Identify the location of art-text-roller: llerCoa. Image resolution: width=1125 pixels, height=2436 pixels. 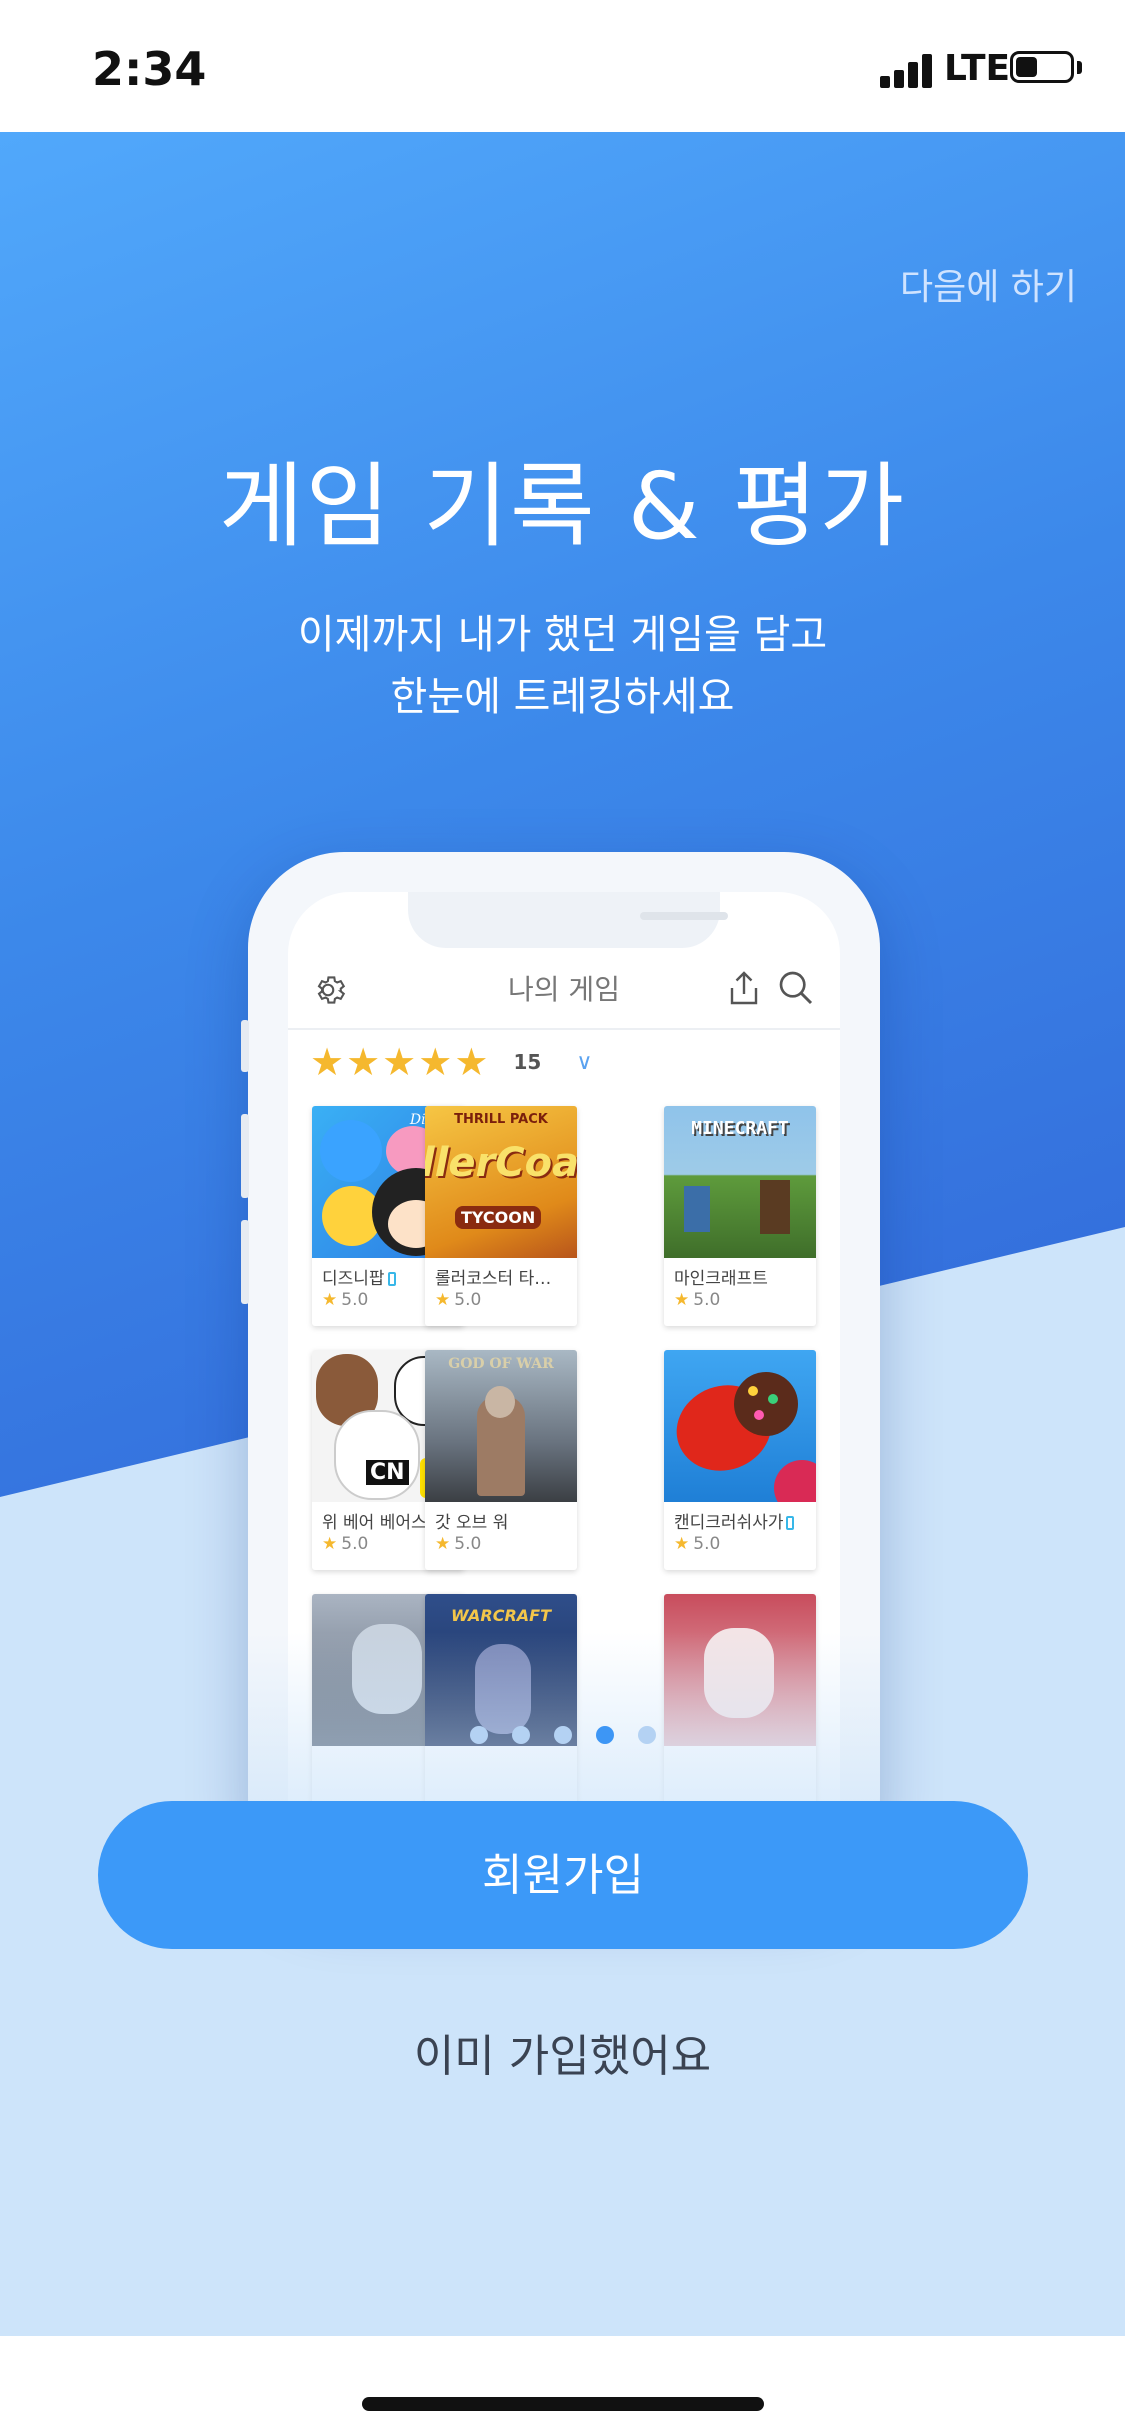
(501, 1163).